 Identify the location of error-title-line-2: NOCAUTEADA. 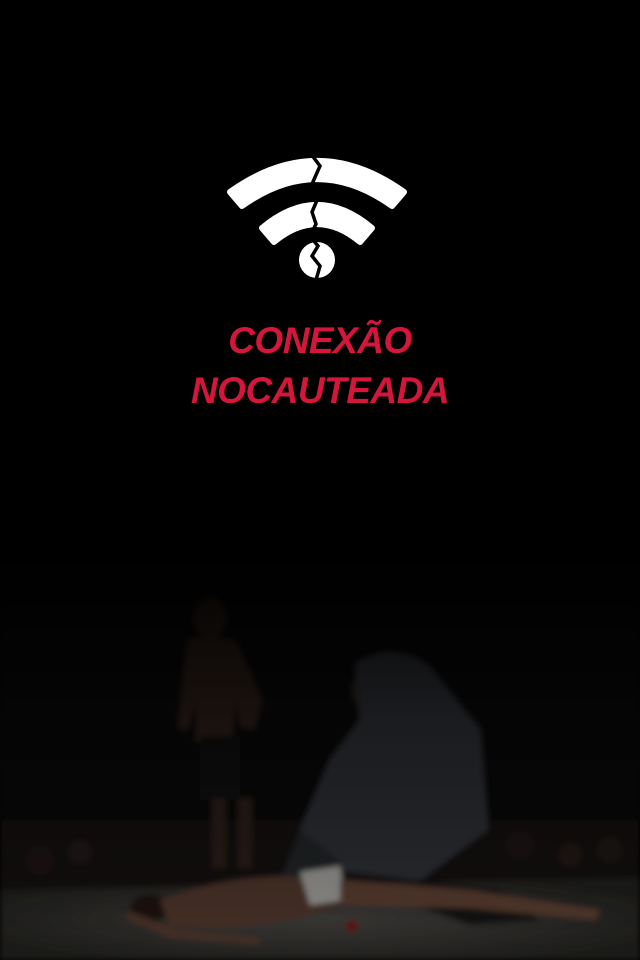
(320, 390).